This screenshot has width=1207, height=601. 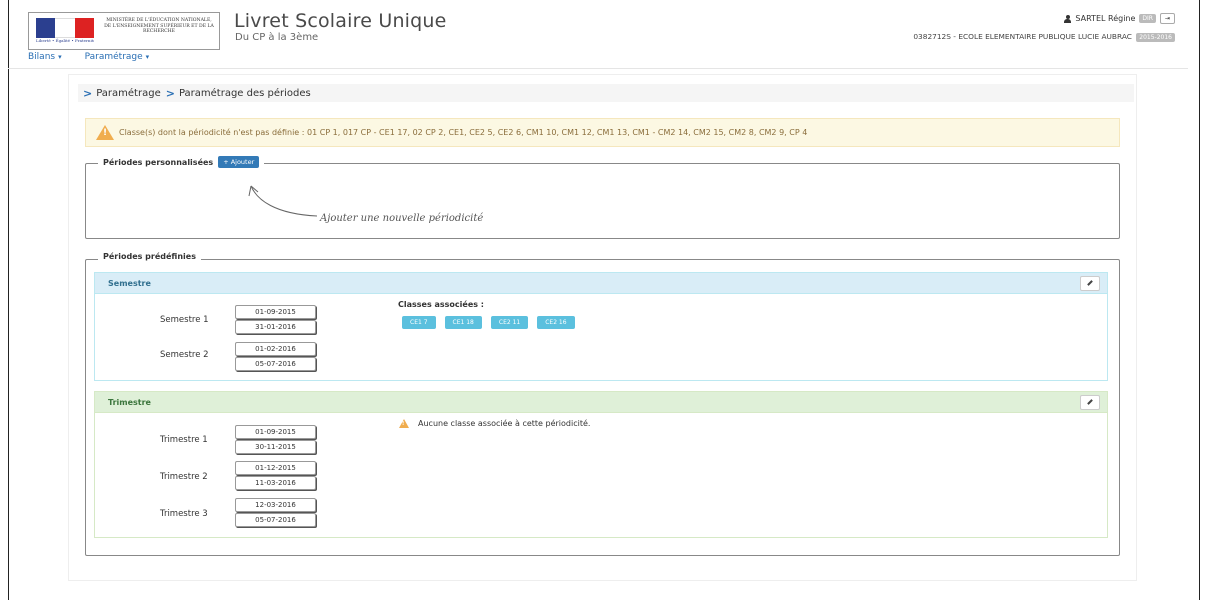 I want to click on class-chip: CE2 16, so click(x=556, y=322).